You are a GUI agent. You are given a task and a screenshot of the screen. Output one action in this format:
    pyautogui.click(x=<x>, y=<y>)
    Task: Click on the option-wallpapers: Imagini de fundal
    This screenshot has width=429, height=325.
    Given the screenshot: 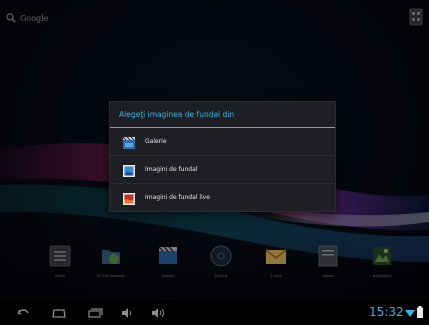 What is the action you would take?
    pyautogui.click(x=222, y=169)
    